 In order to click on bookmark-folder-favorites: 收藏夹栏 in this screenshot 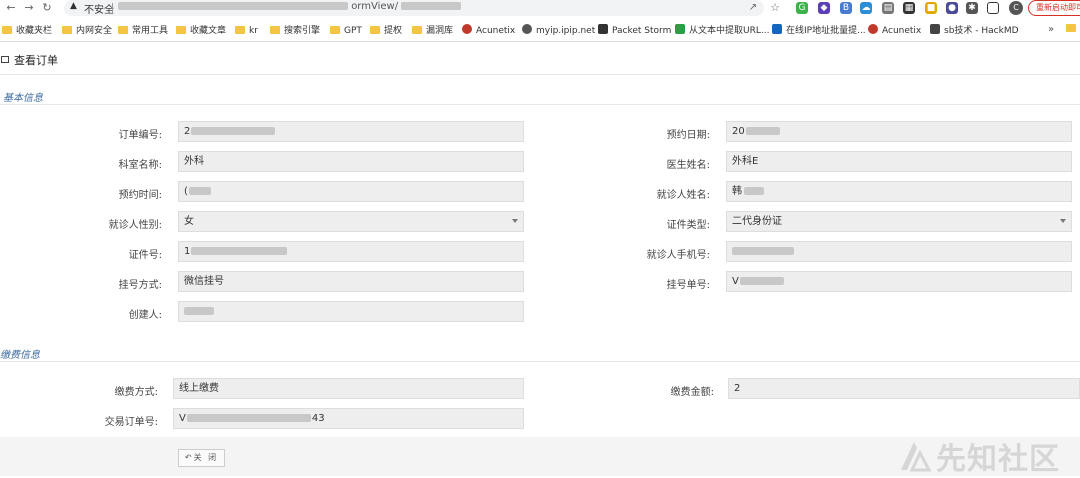, I will do `click(27, 31)`.